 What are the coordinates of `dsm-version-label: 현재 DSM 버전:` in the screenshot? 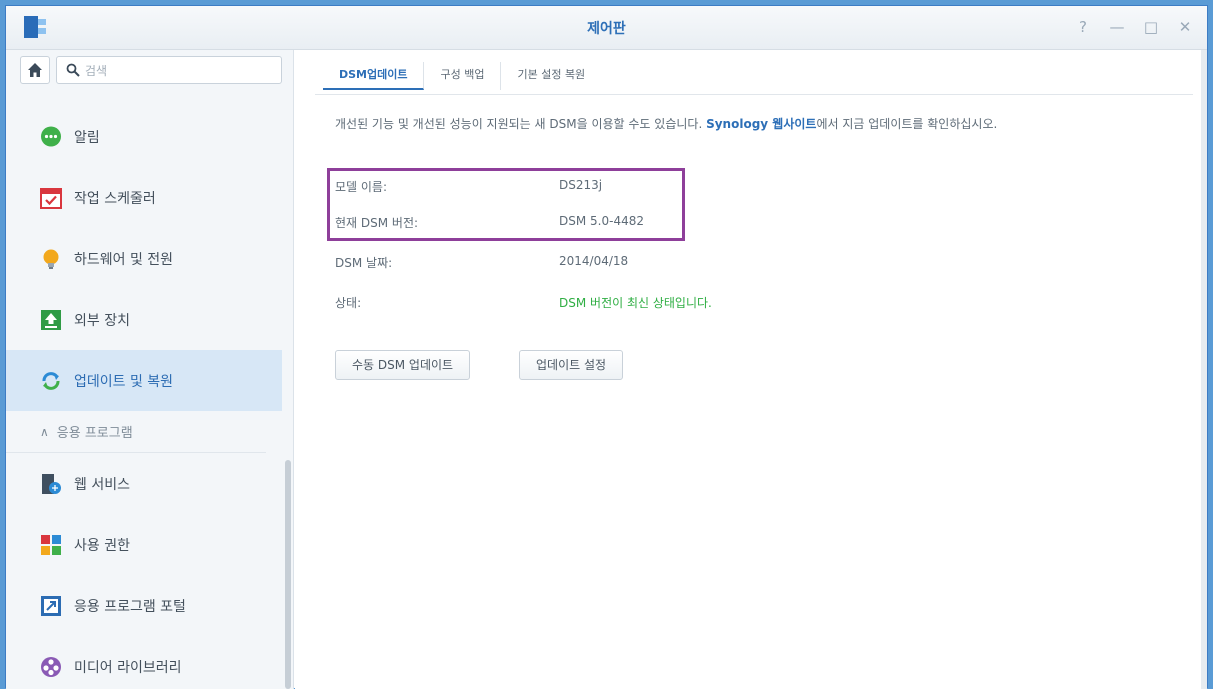 It's located at (377, 223).